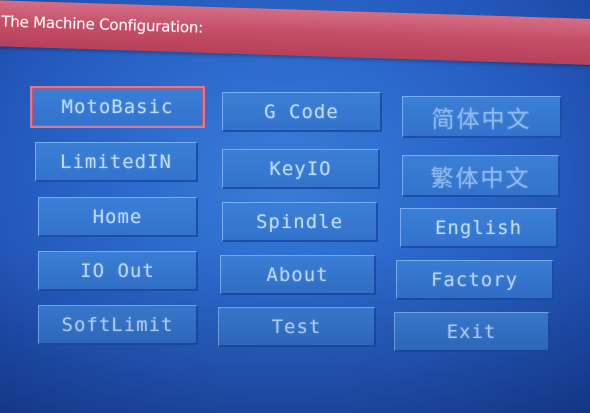 The image size is (590, 413). What do you see at coordinates (117, 107) in the screenshot?
I see `motobasic-button: MotoBasic` at bounding box center [117, 107].